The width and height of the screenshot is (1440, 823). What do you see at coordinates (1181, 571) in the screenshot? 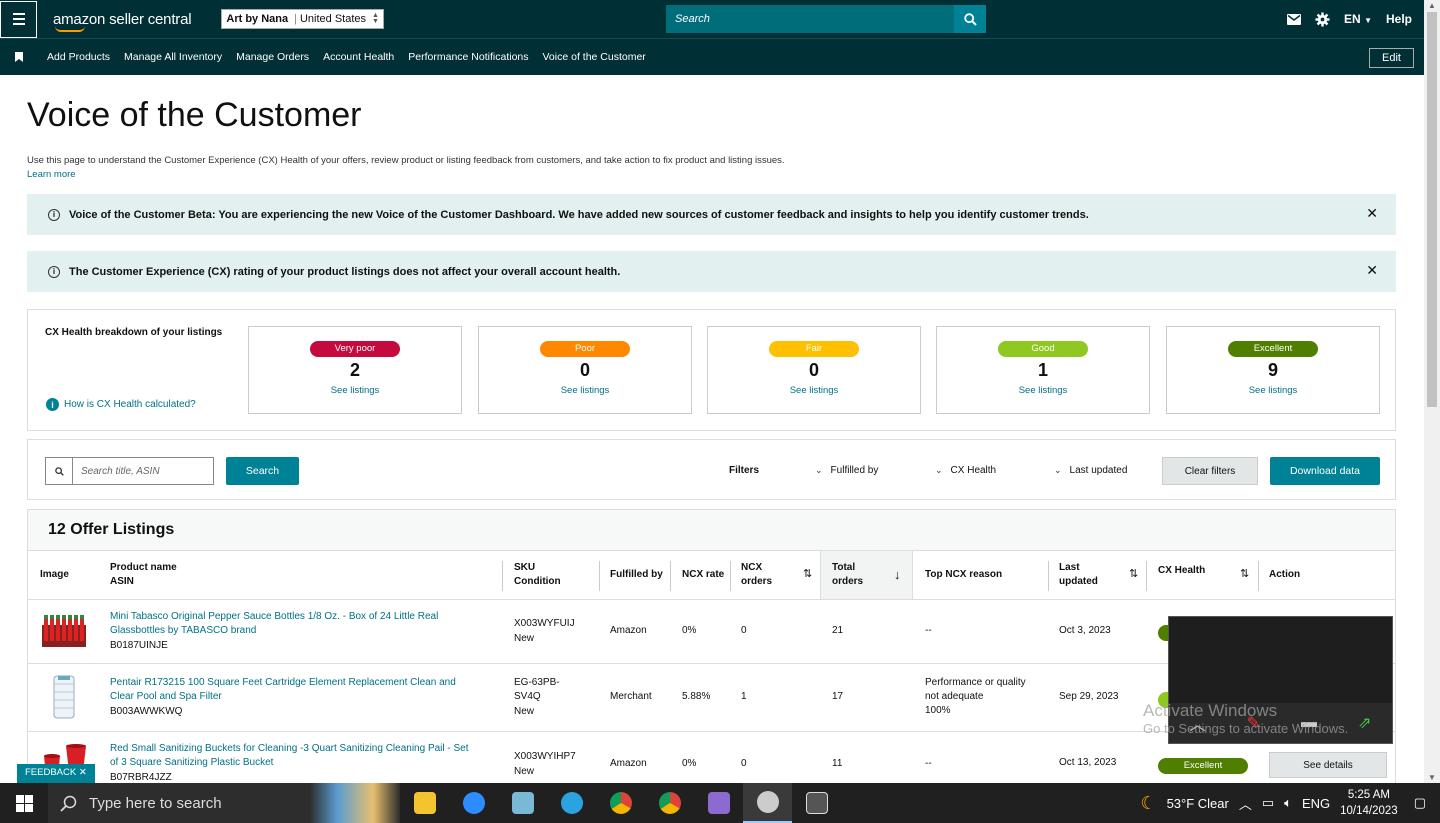
I see `col-cx-health: CX Health` at bounding box center [1181, 571].